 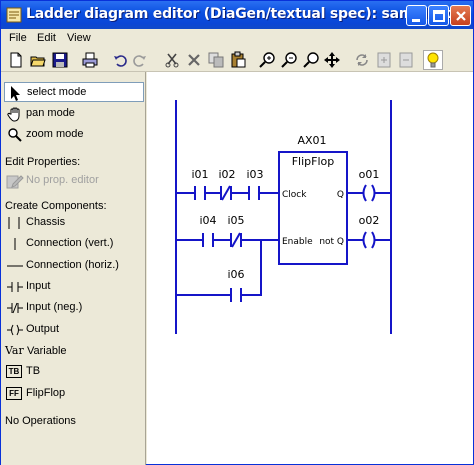 What do you see at coordinates (15, 244) in the screenshot?
I see `vertical-line-icon` at bounding box center [15, 244].